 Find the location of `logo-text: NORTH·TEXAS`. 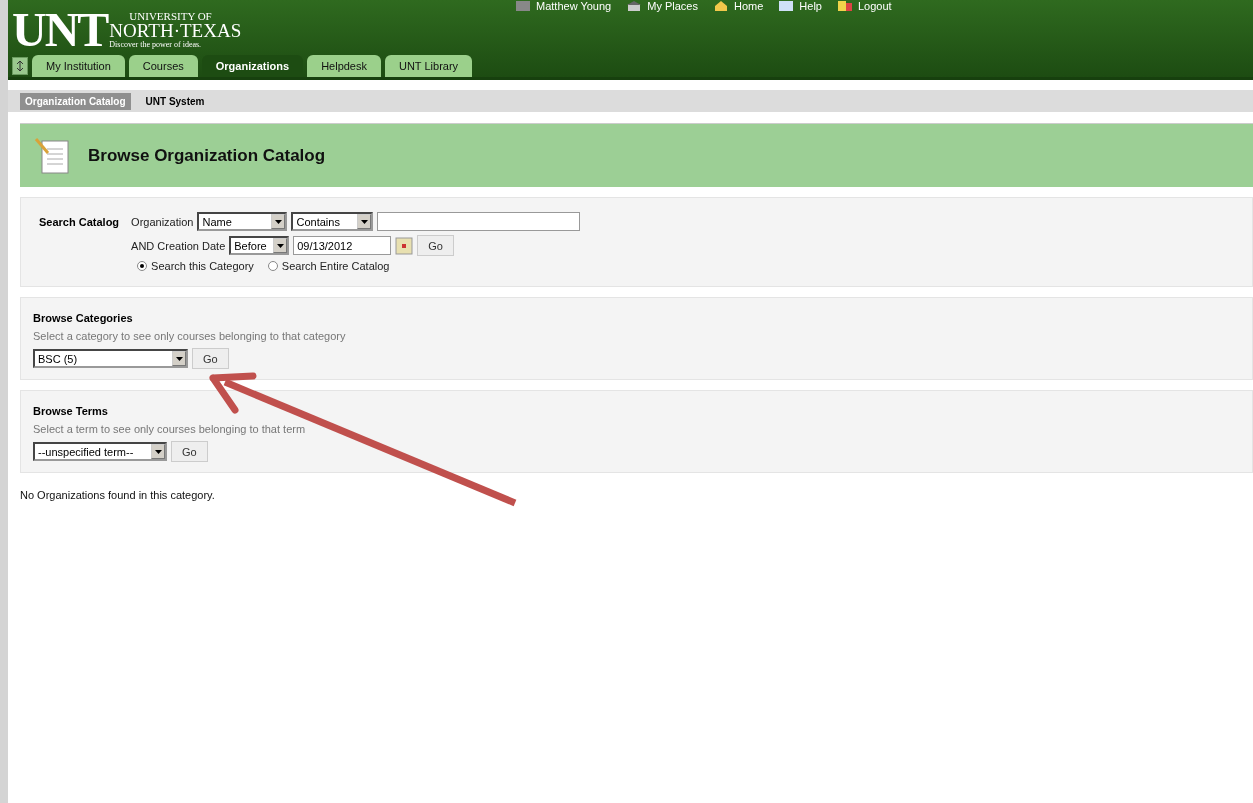

logo-text: NORTH·TEXAS is located at coordinates (175, 31).